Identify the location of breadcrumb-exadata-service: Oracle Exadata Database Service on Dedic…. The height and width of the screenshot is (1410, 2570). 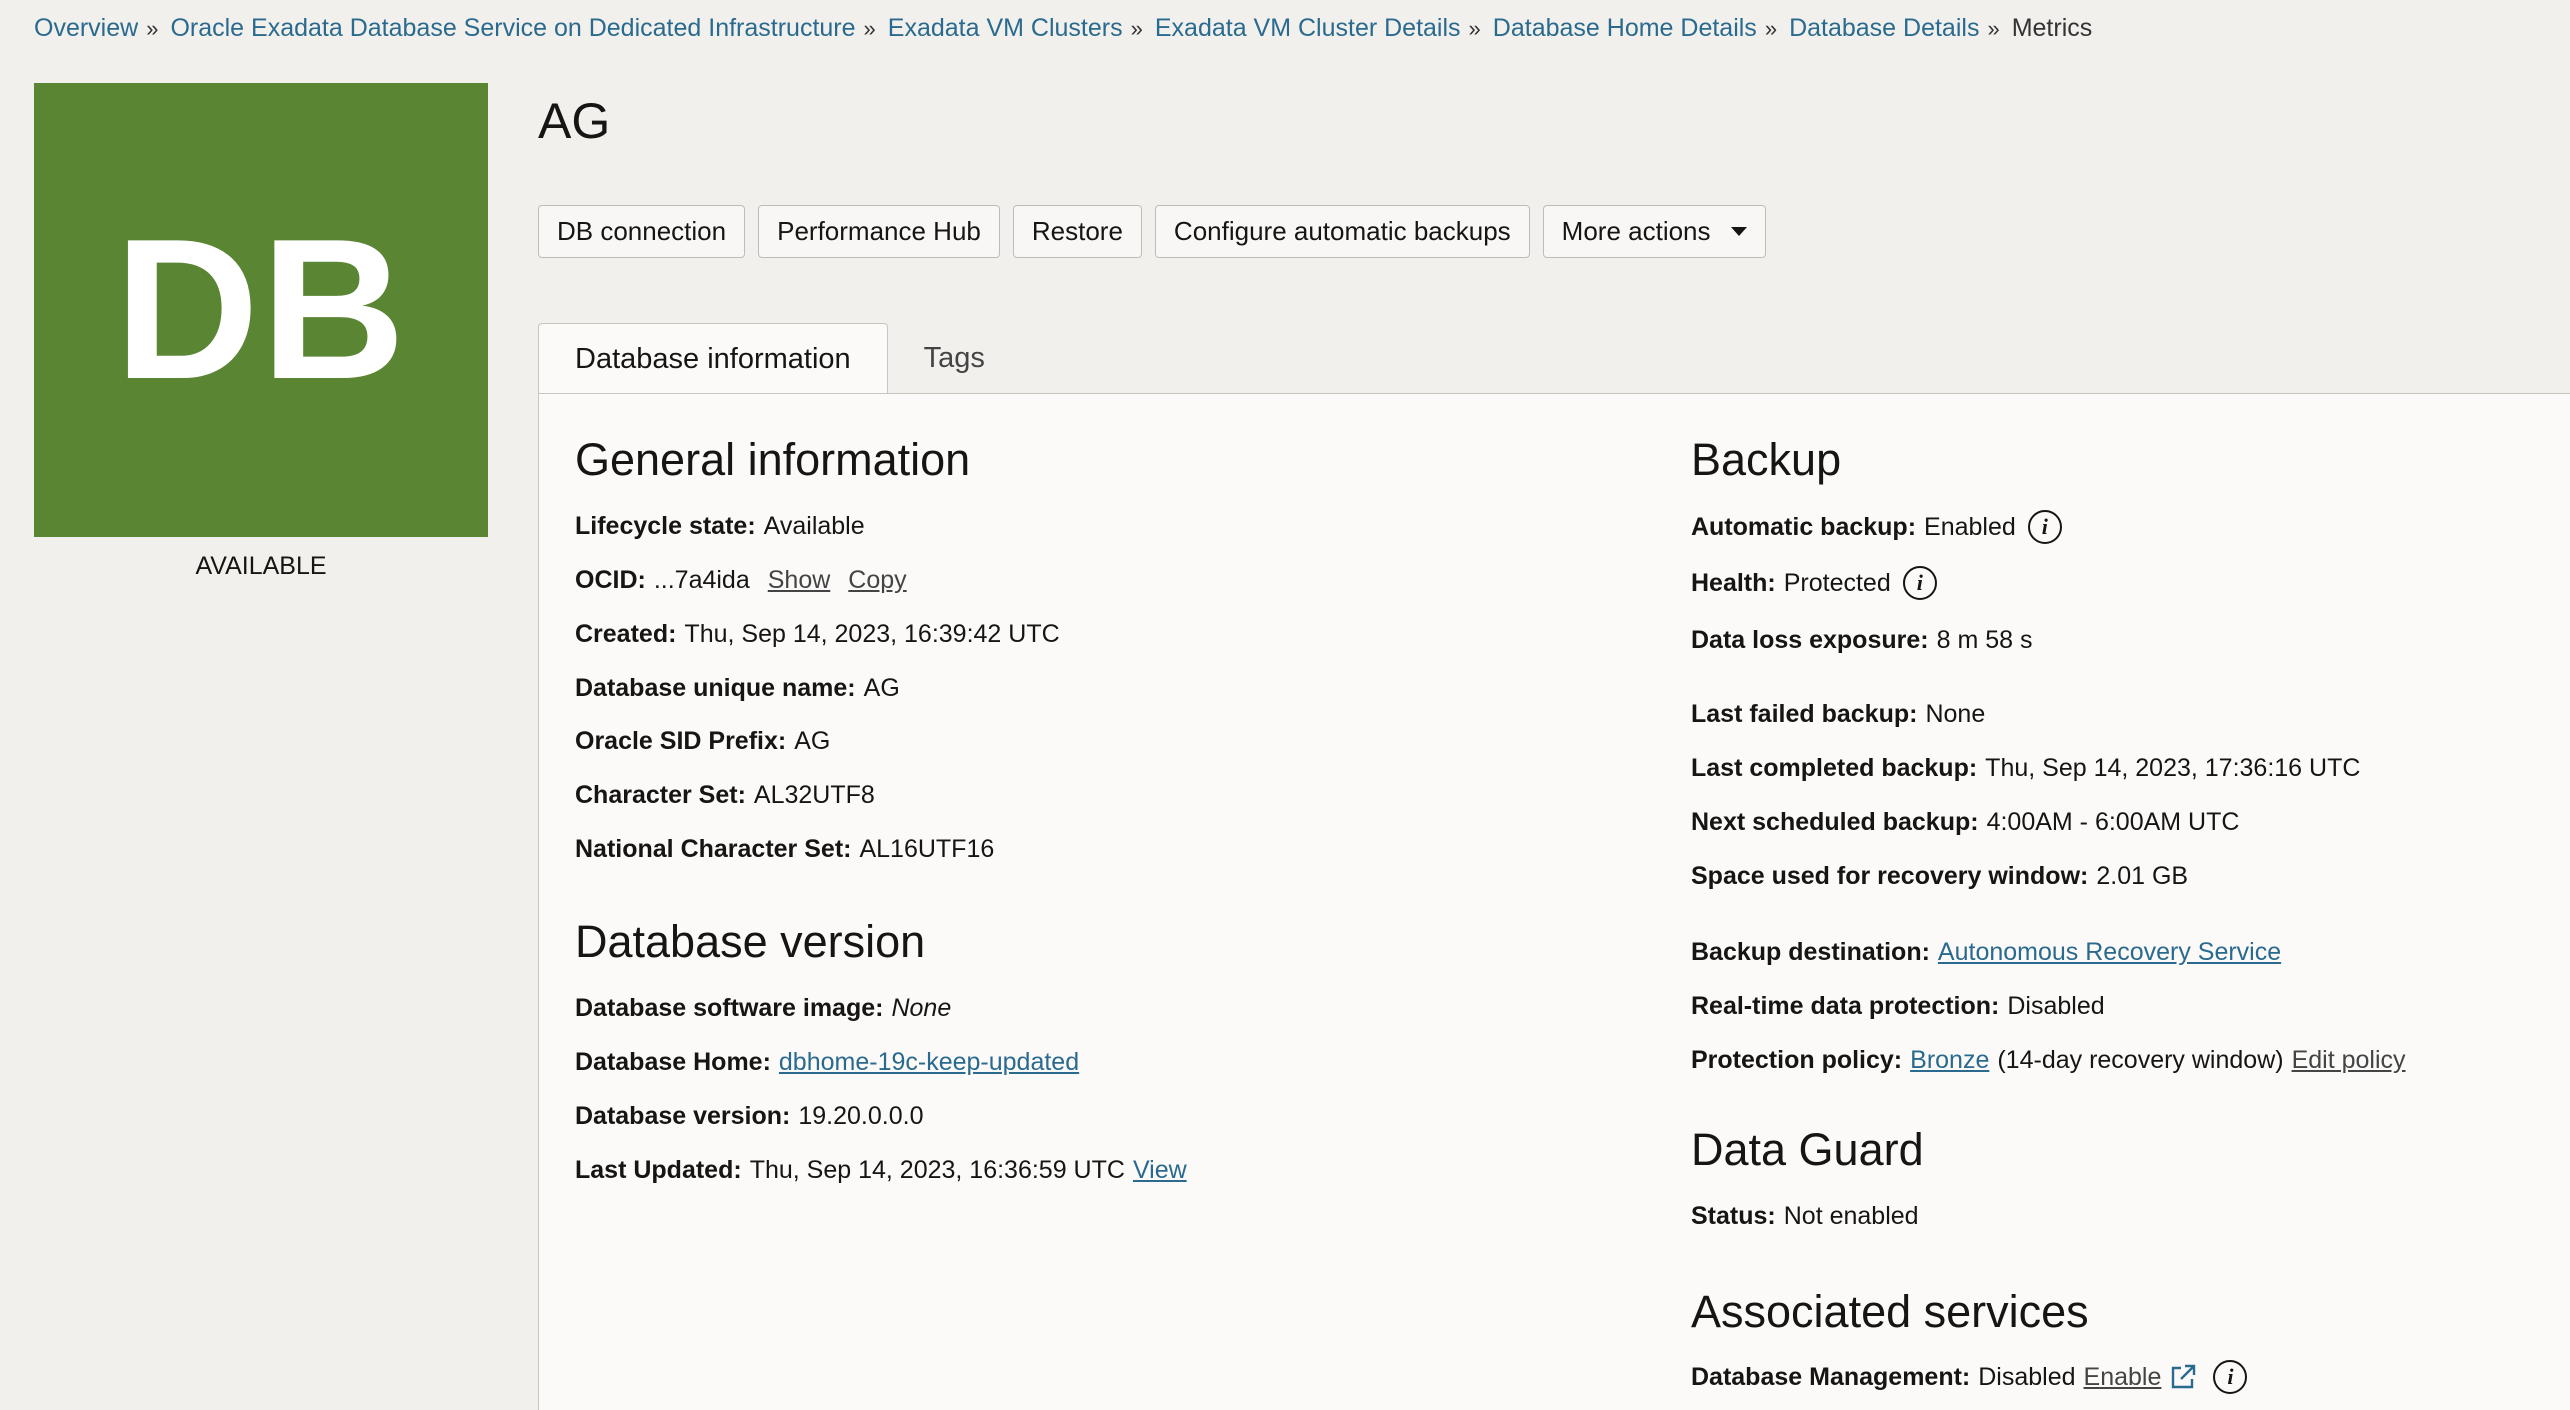
(512, 28).